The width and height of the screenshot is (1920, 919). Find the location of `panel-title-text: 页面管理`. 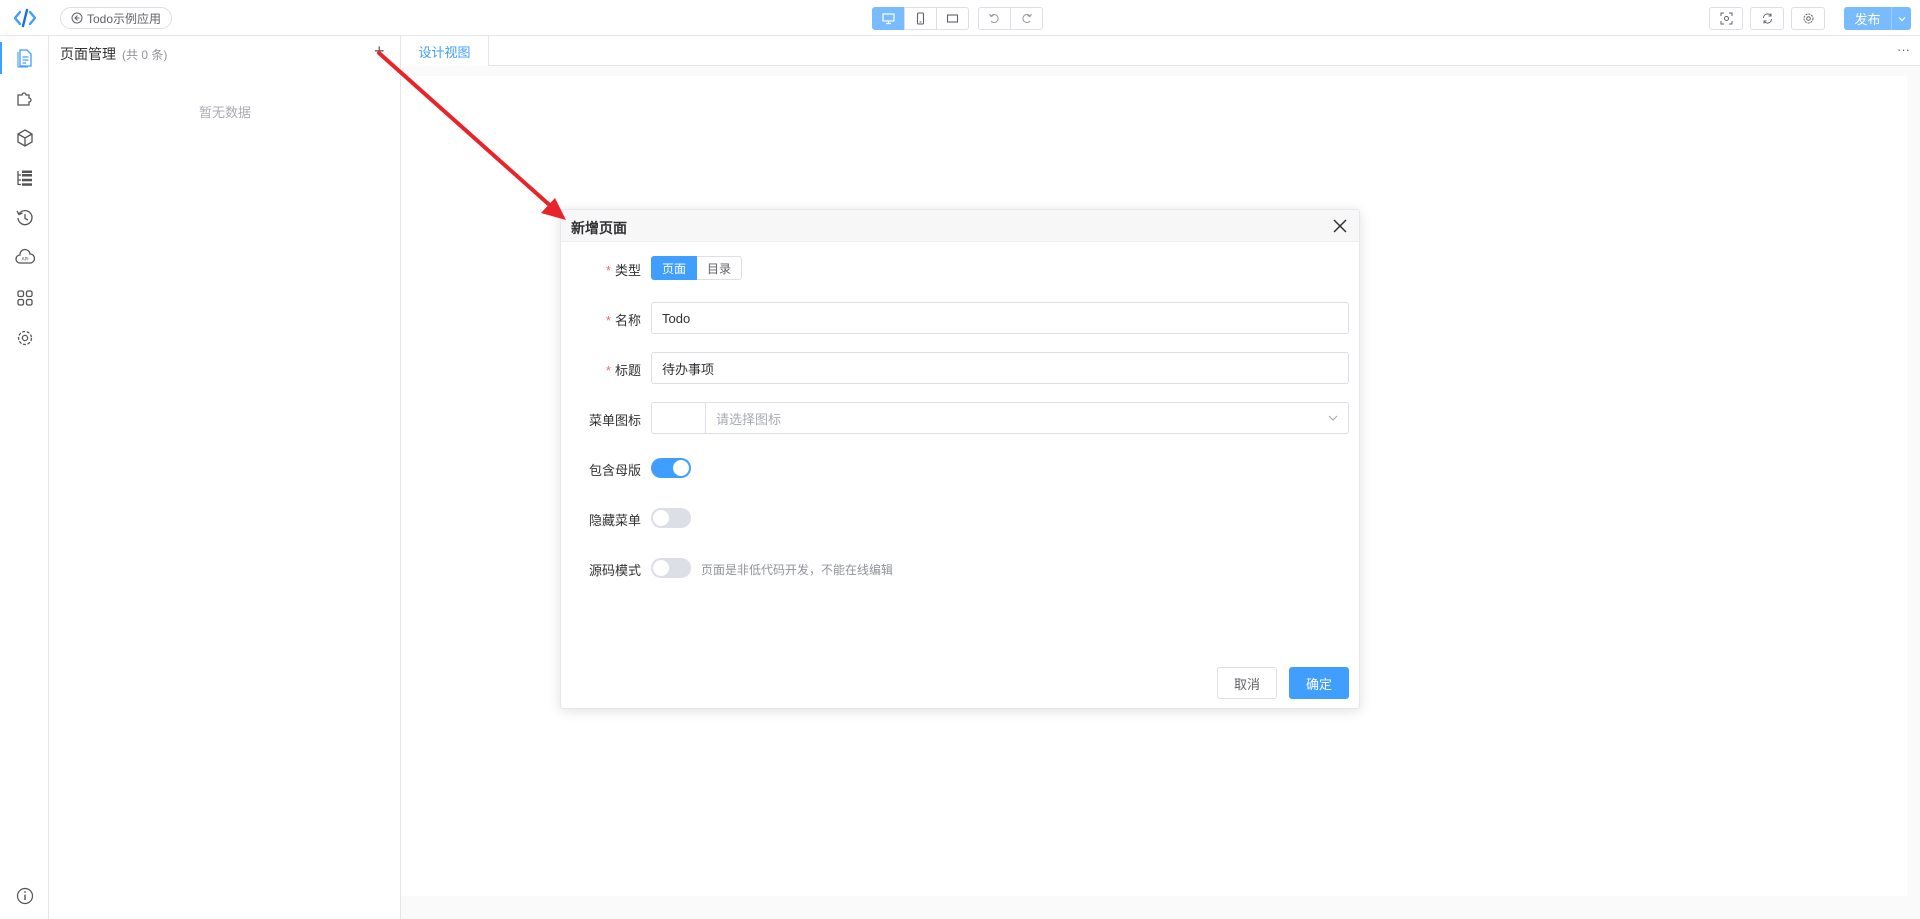

panel-title-text: 页面管理 is located at coordinates (88, 54).